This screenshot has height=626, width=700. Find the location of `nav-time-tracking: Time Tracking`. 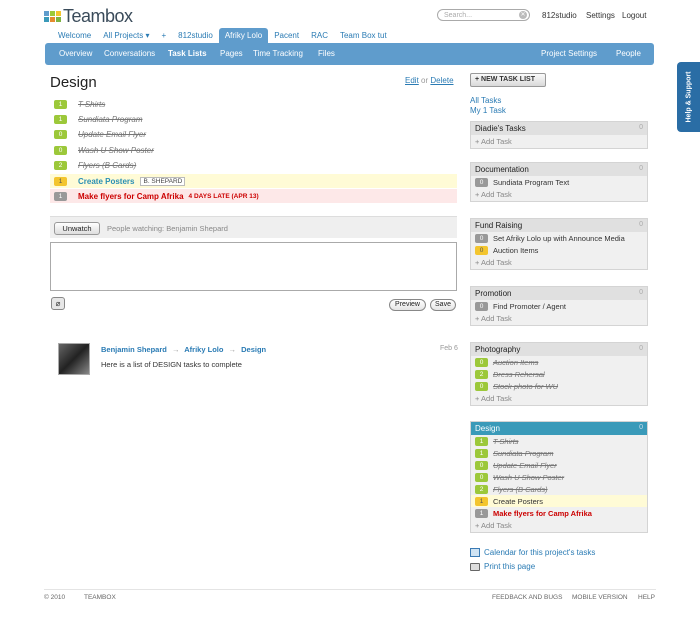

nav-time-tracking: Time Tracking is located at coordinates (278, 53).